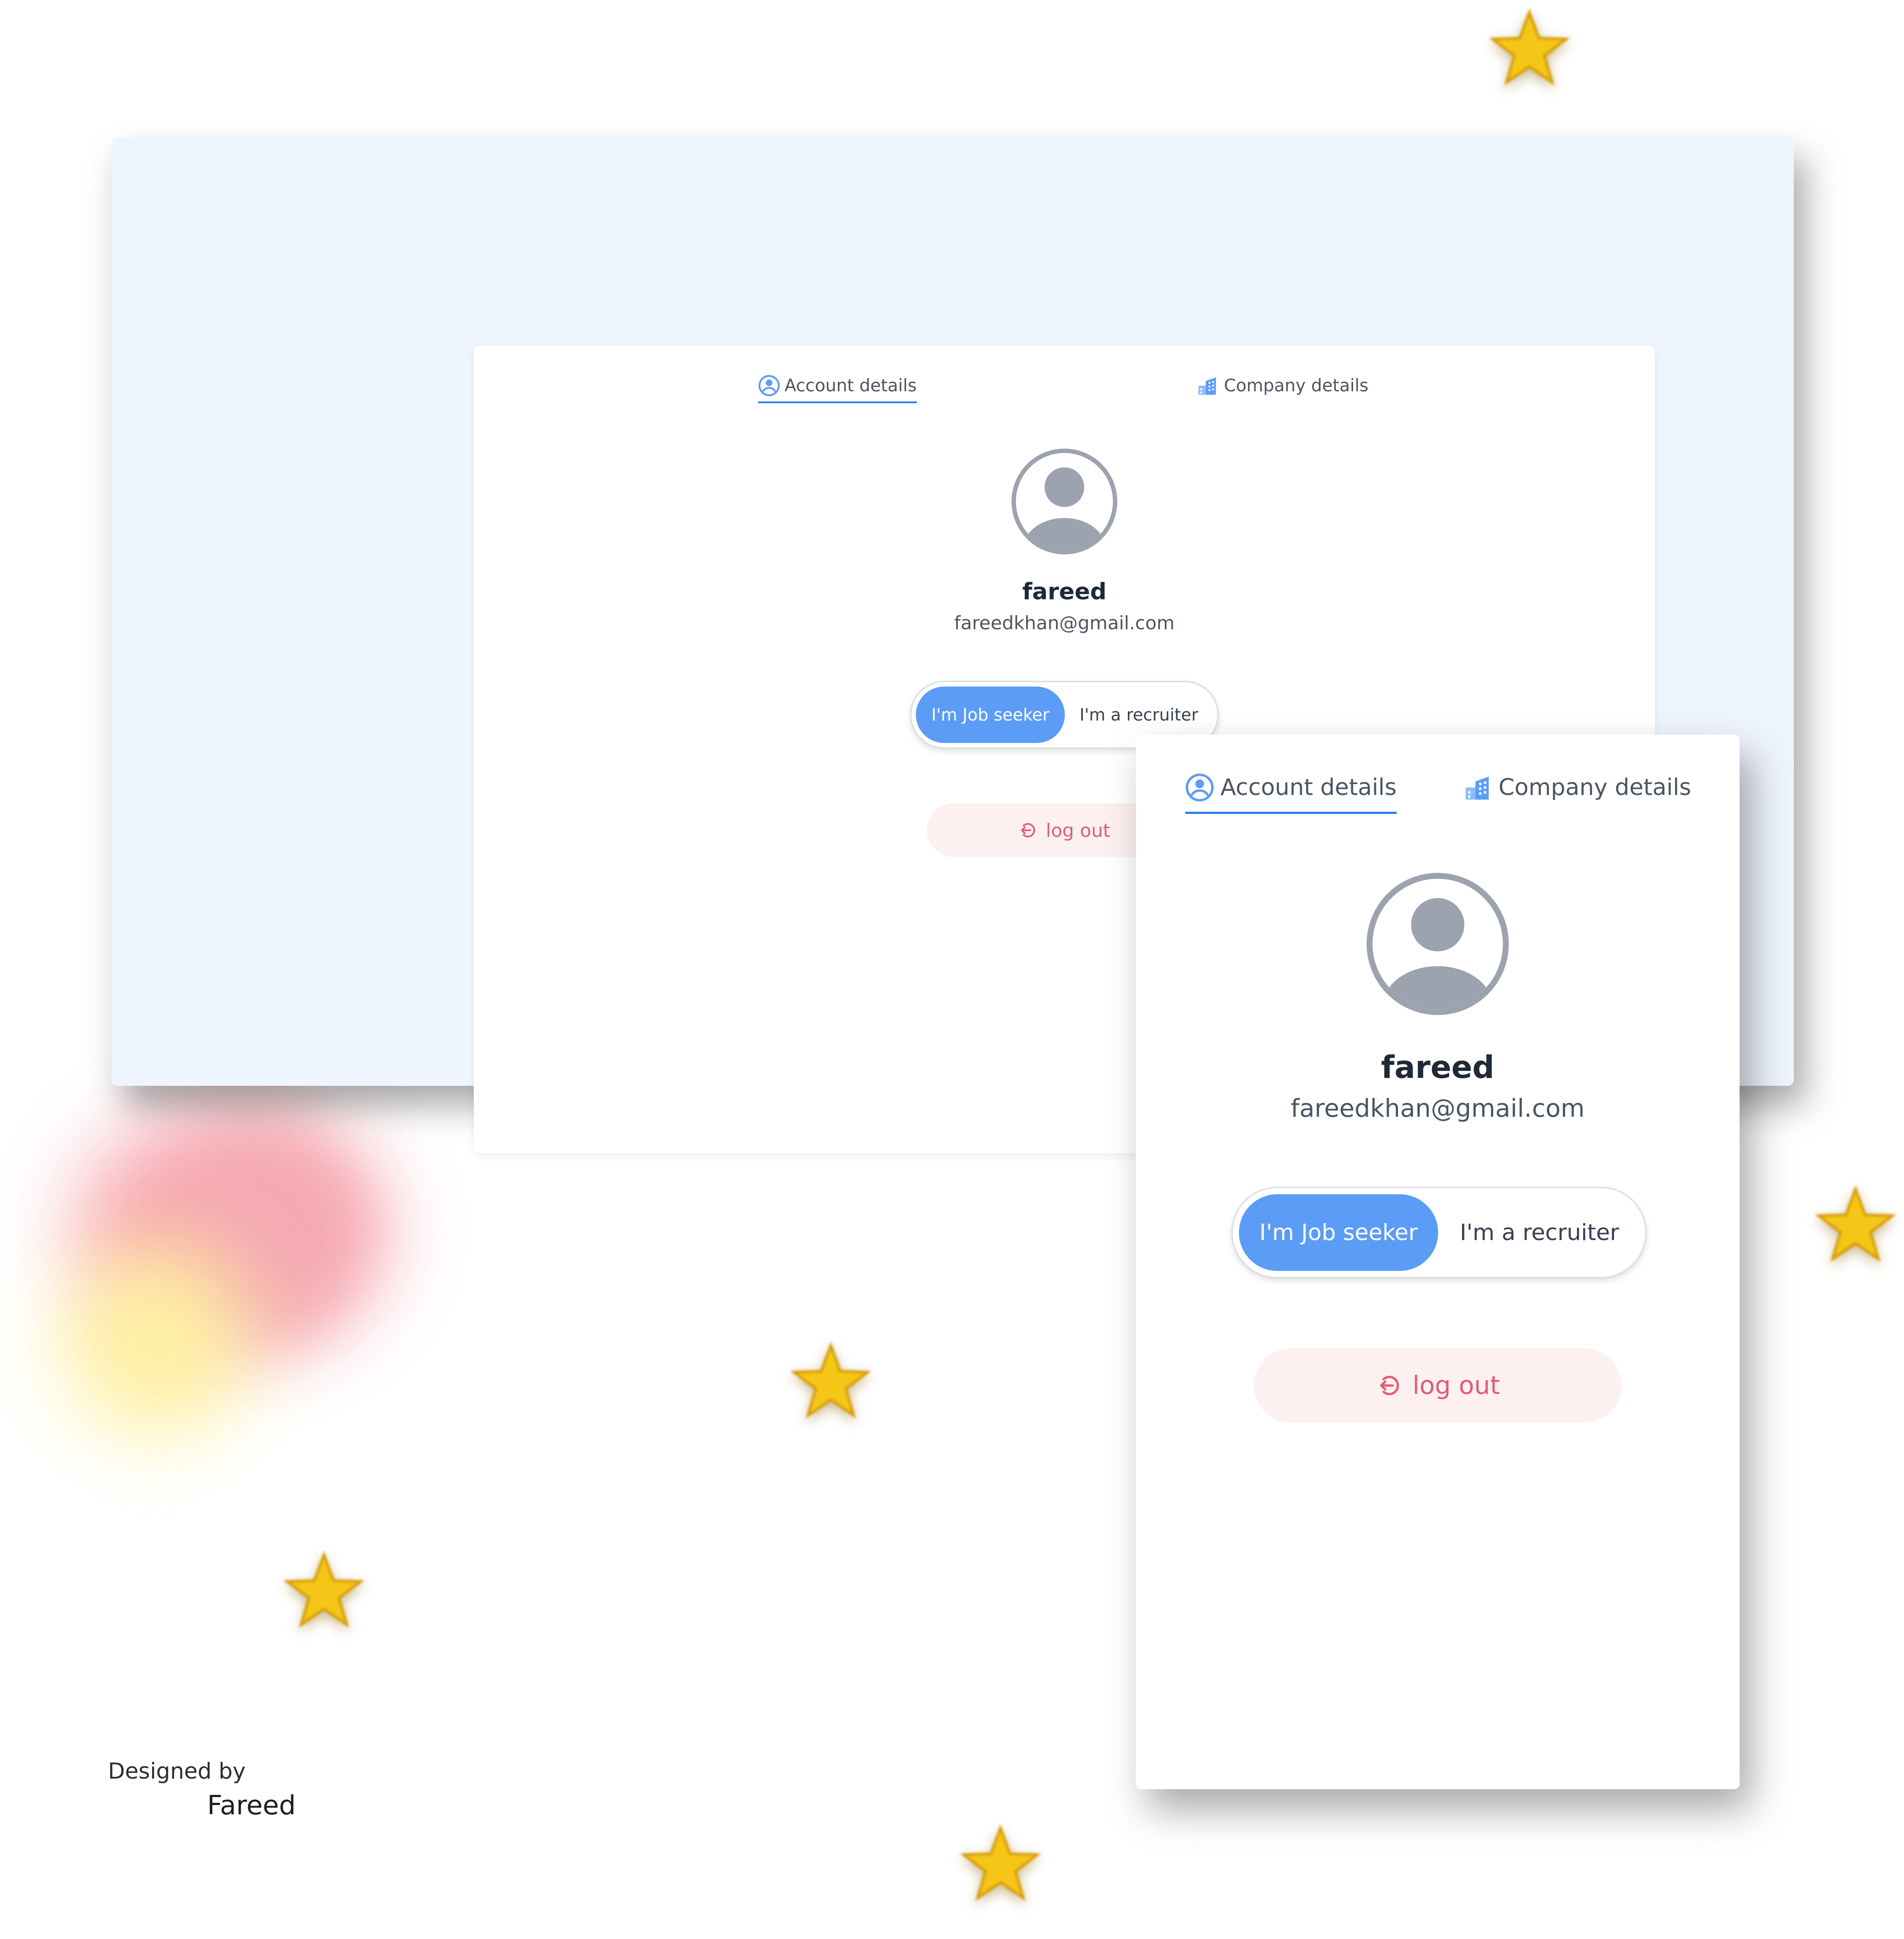 The height and width of the screenshot is (1939, 1904). Describe the element at coordinates (156, 1340) in the screenshot. I see `yellow-blur-blob` at that location.